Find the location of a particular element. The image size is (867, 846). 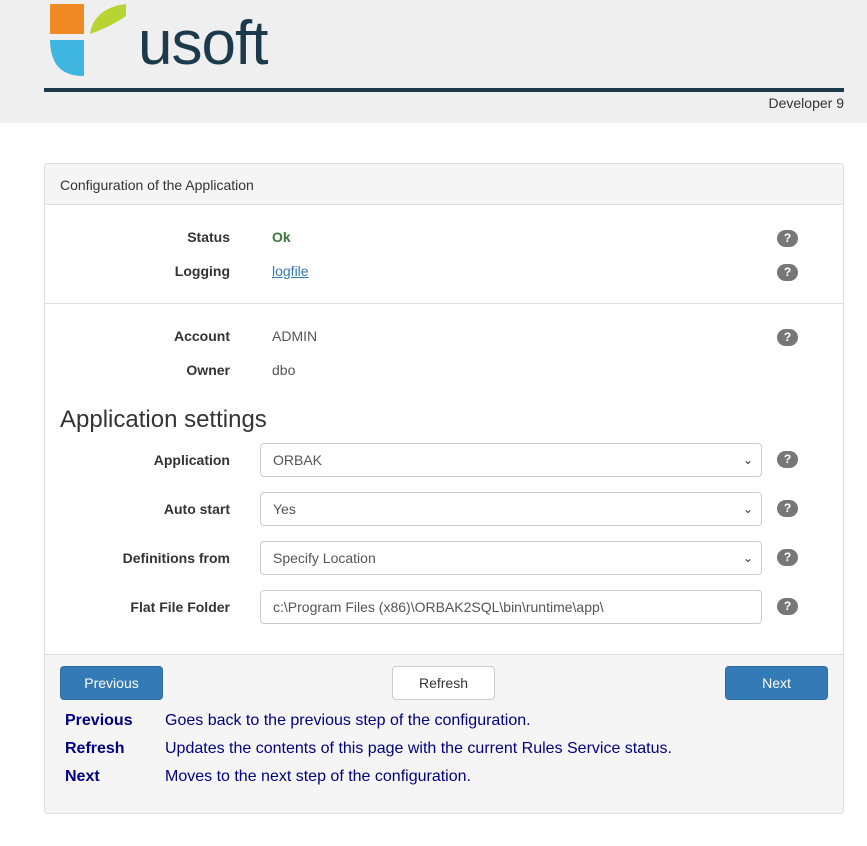

account-help-icon: ? is located at coordinates (787, 337).